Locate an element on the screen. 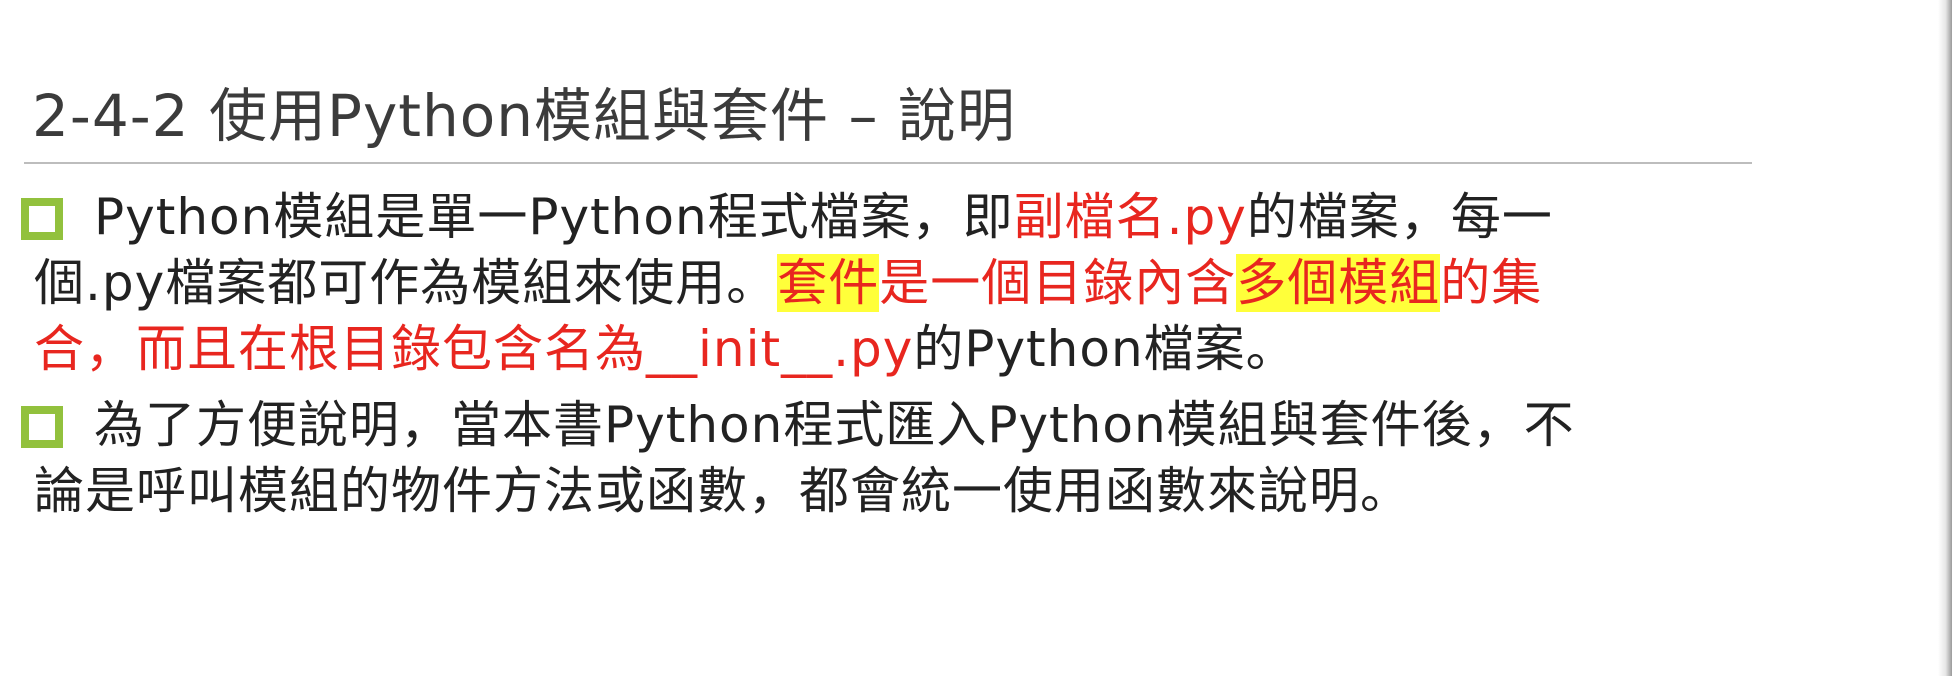 The width and height of the screenshot is (1952, 676). red-text-segment: 是一個目錄內含 is located at coordinates (1058, 283).